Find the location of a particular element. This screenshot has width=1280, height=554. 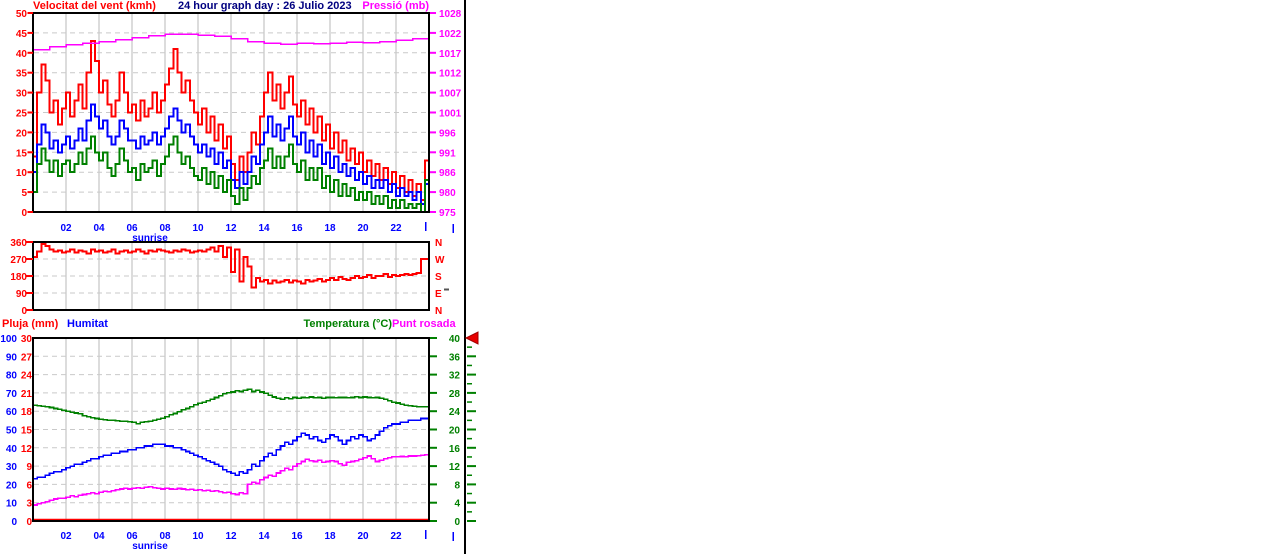

current-value-arrow-icon is located at coordinates (471, 338).